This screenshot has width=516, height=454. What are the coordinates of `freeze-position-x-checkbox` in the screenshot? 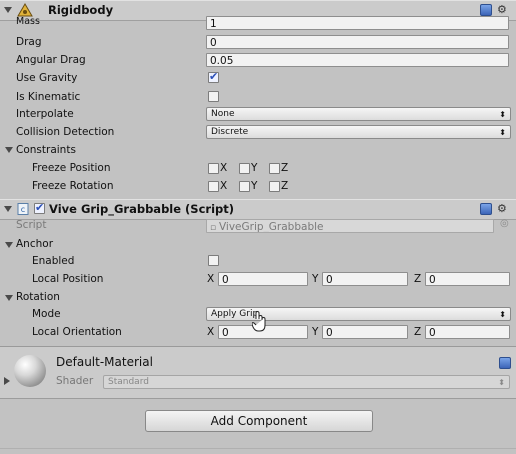 It's located at (213, 168).